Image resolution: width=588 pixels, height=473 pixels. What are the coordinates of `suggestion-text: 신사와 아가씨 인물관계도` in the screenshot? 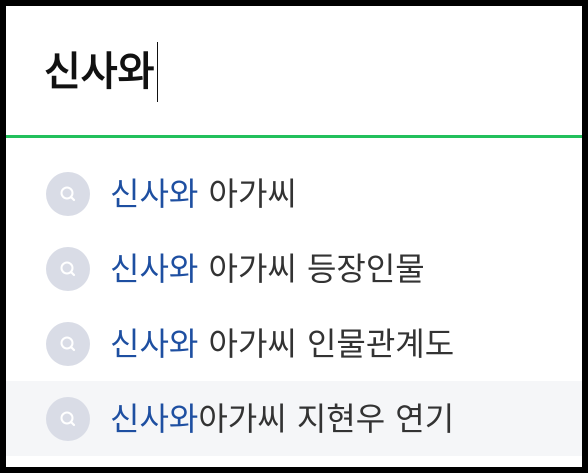 It's located at (282, 344).